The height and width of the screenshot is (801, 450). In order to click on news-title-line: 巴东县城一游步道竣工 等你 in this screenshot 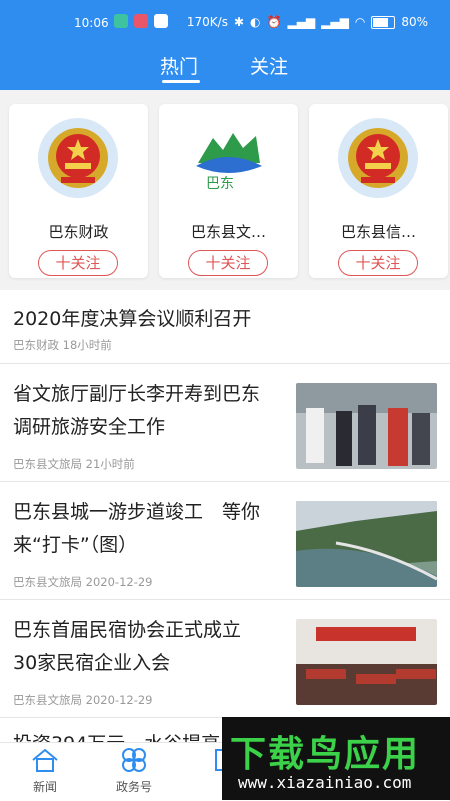, I will do `click(137, 512)`.